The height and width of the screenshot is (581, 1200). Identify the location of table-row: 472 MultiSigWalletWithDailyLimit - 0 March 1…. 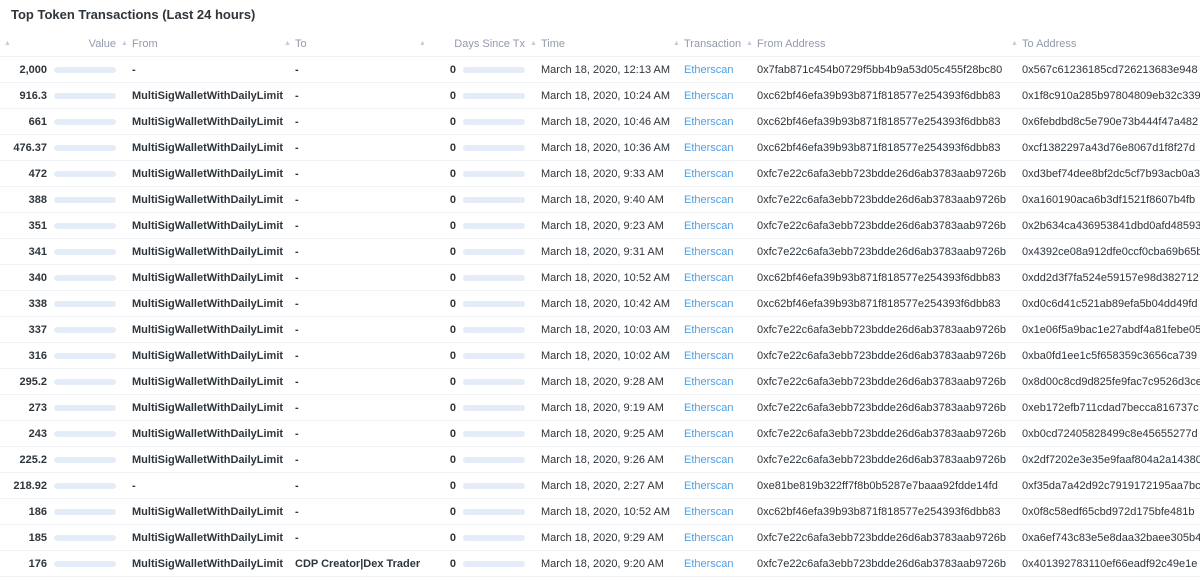
(600, 174).